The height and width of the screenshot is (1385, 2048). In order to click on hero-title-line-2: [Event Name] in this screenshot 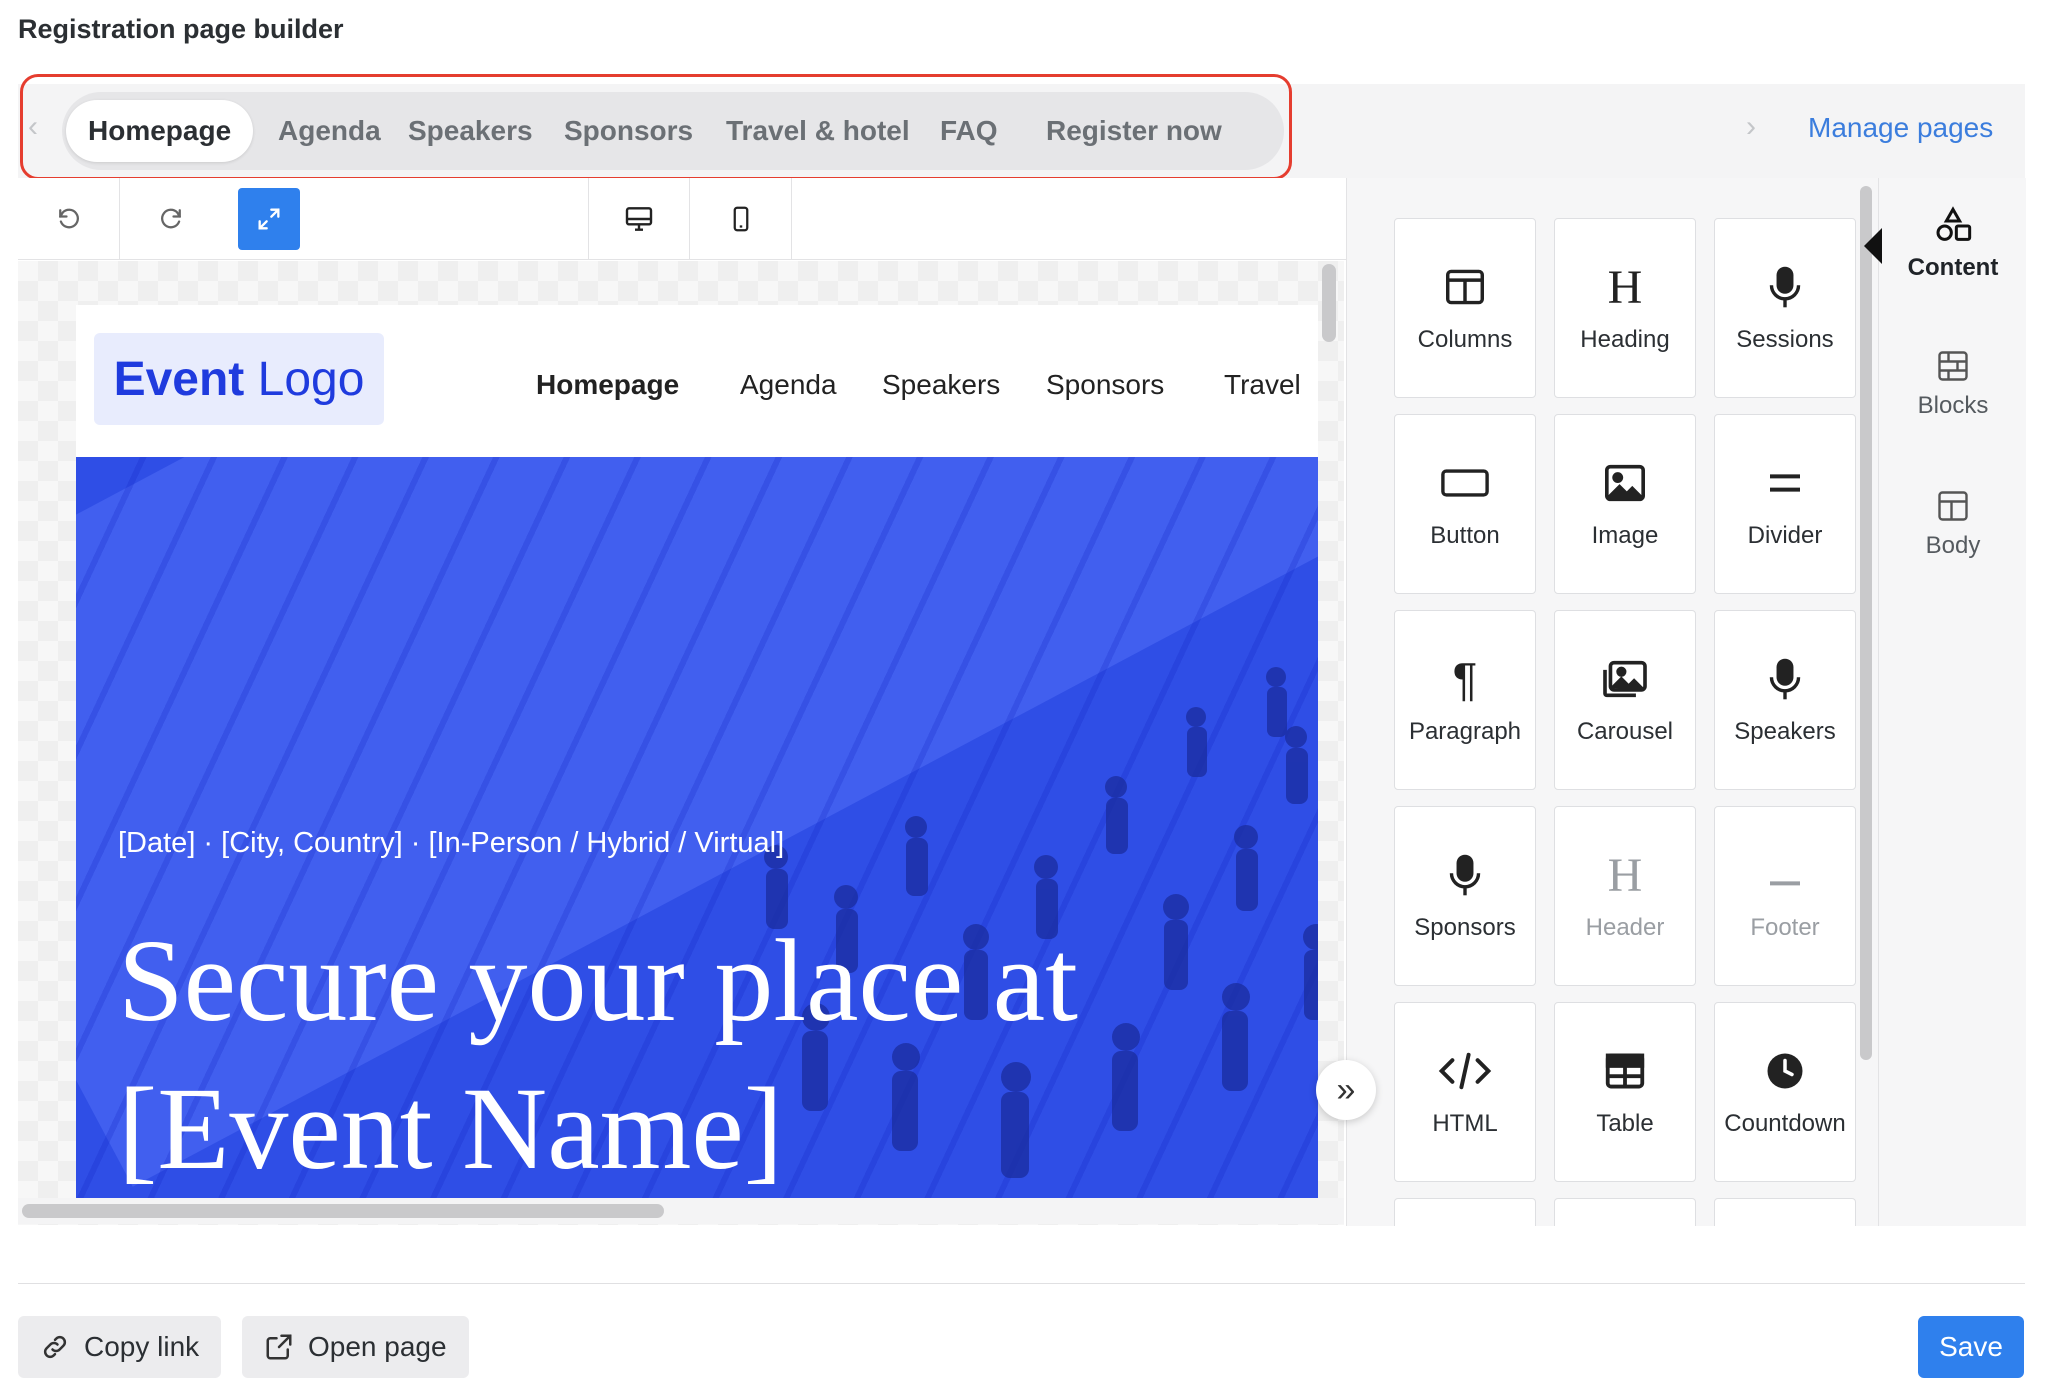, I will do `click(451, 1128)`.